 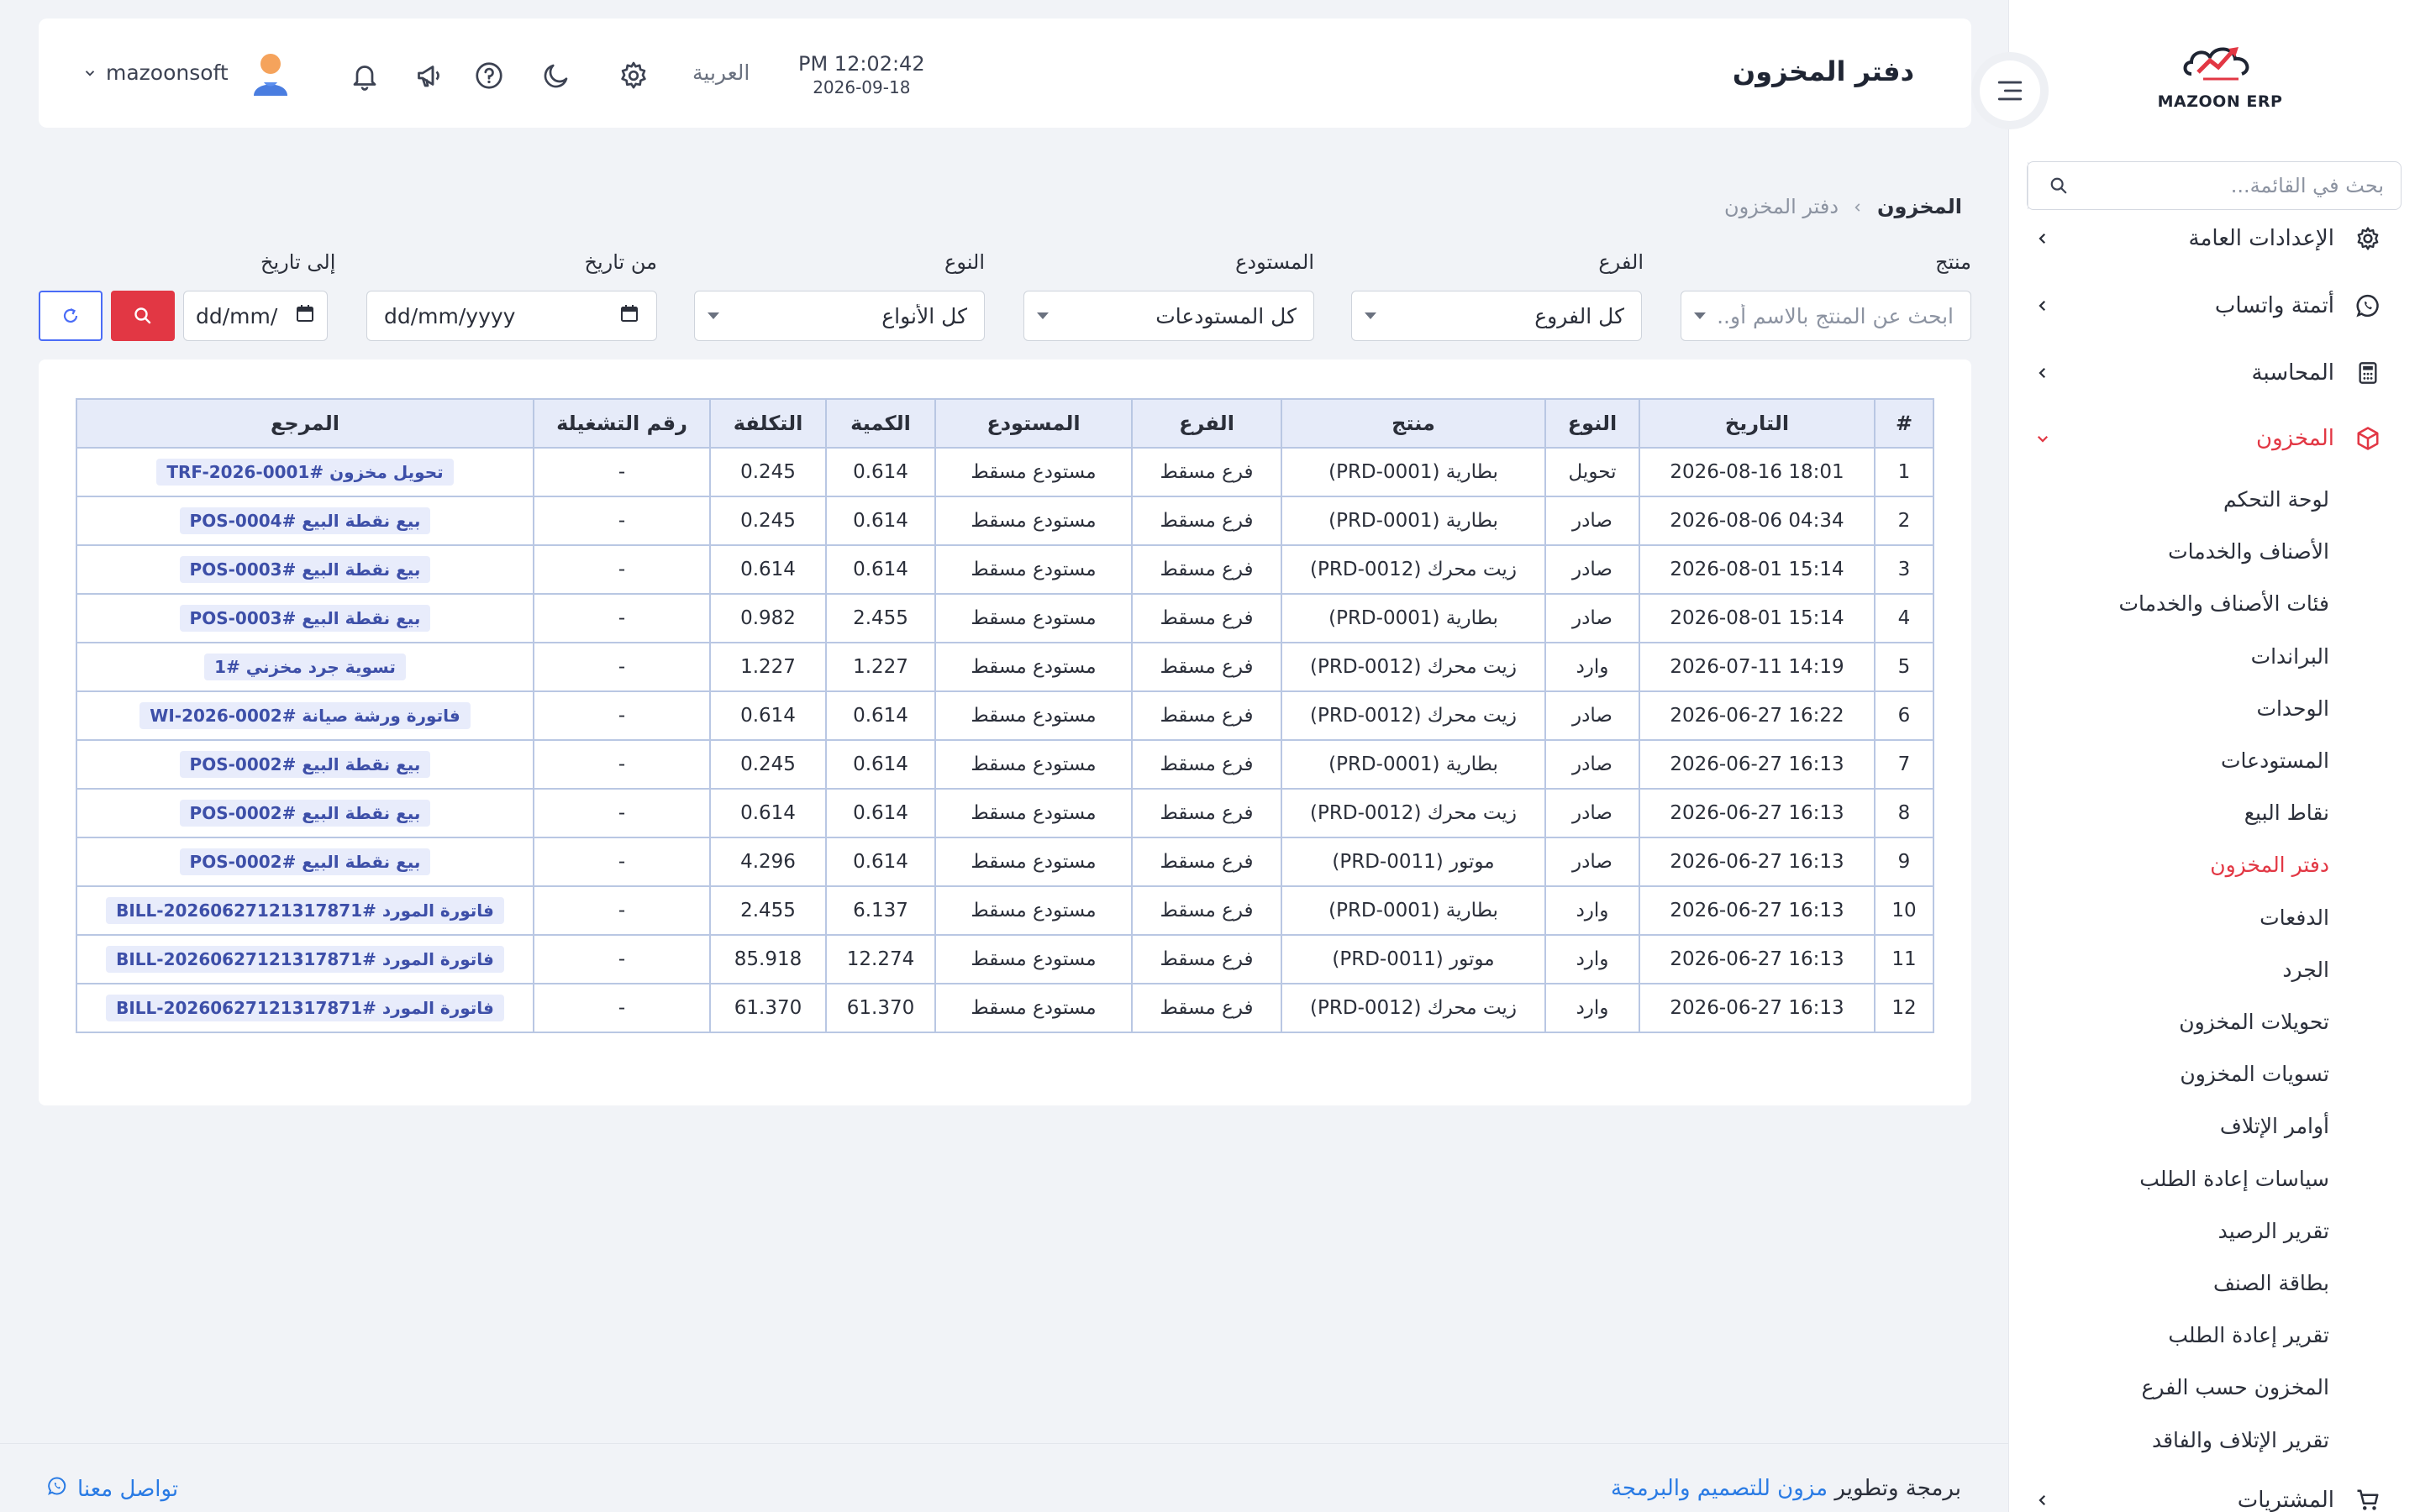 I want to click on branch-filter-select: كل الفروع, so click(x=1497, y=316).